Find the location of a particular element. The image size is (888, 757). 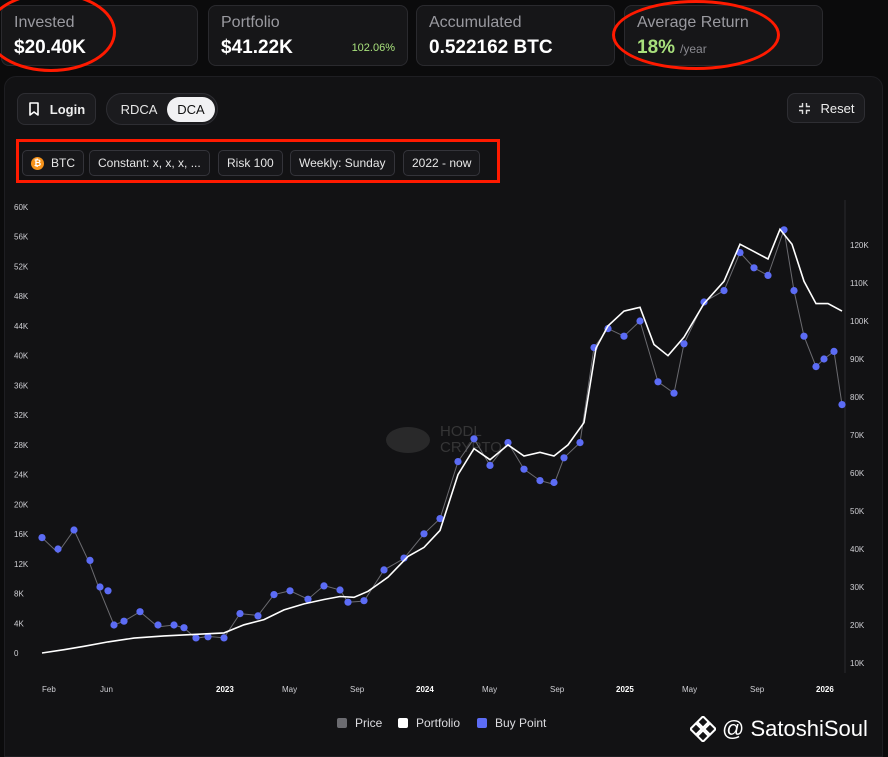

legend-price: Price is located at coordinates (359, 723).